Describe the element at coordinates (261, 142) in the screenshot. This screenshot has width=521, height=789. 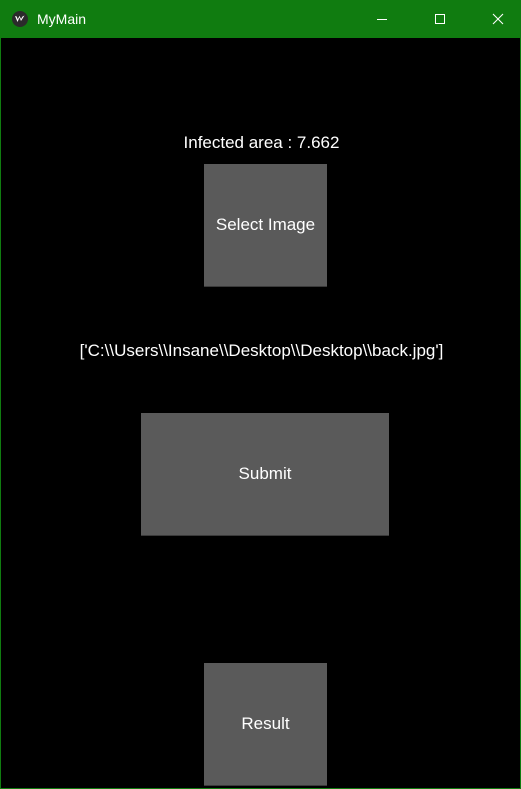
I see `infected-area-label: Infected area : 7.662` at that location.